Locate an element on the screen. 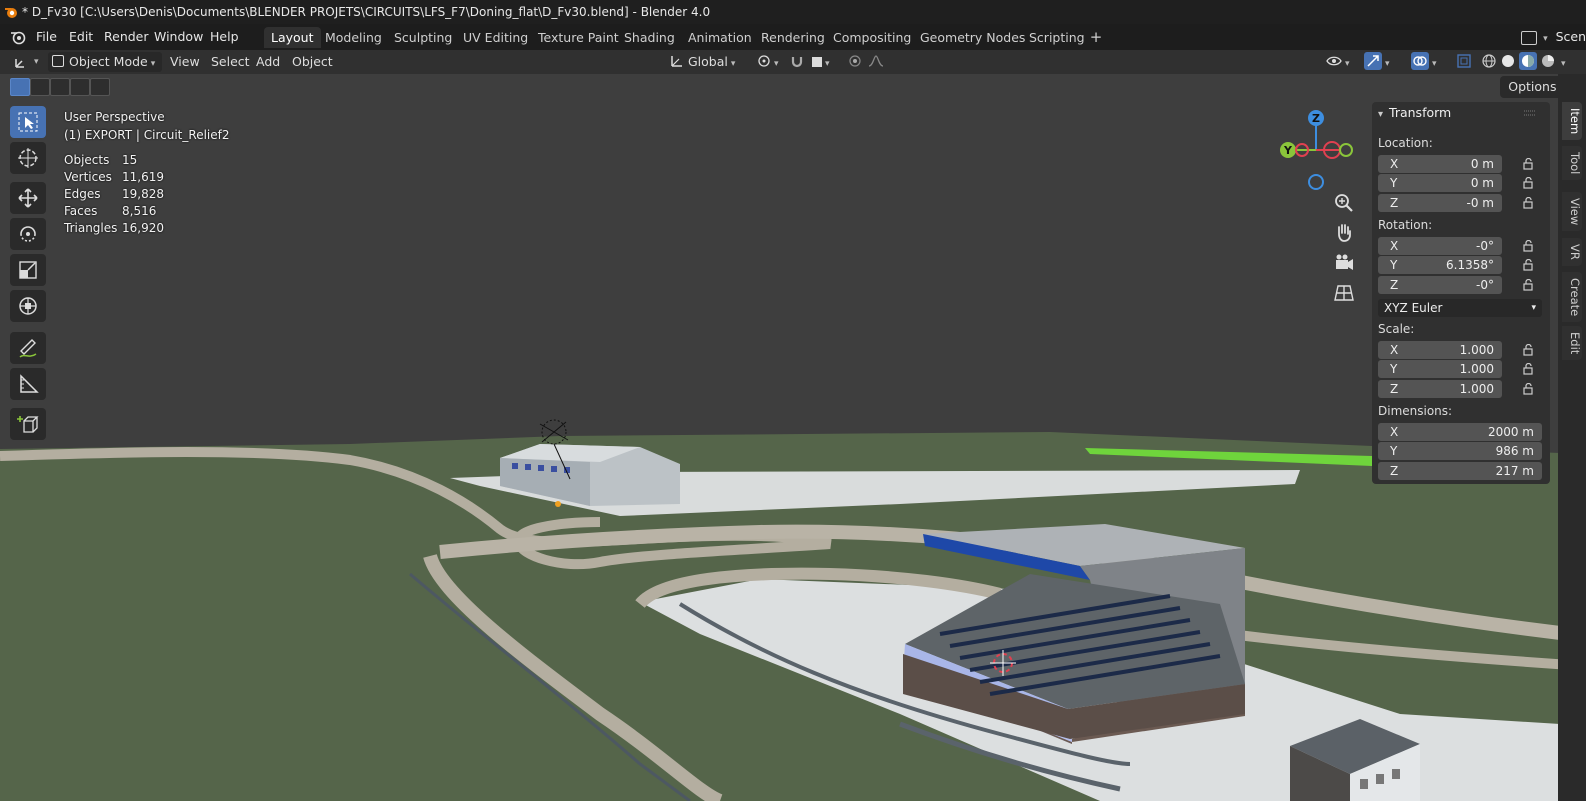  select-intersect-icon is located at coordinates (100, 87).